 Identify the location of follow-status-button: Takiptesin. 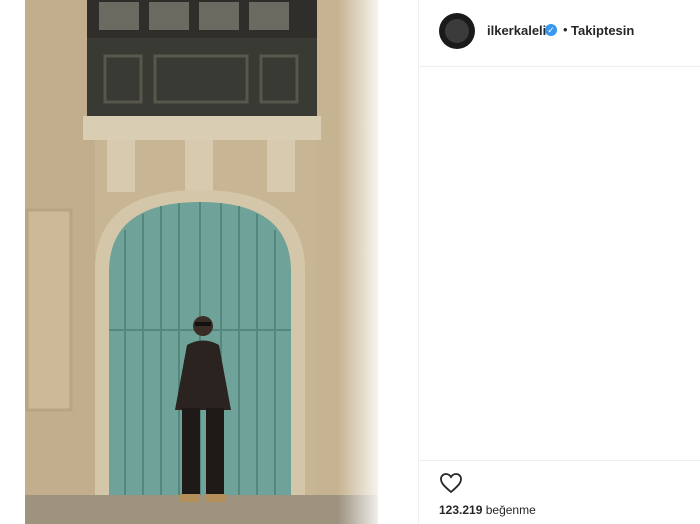
(602, 30).